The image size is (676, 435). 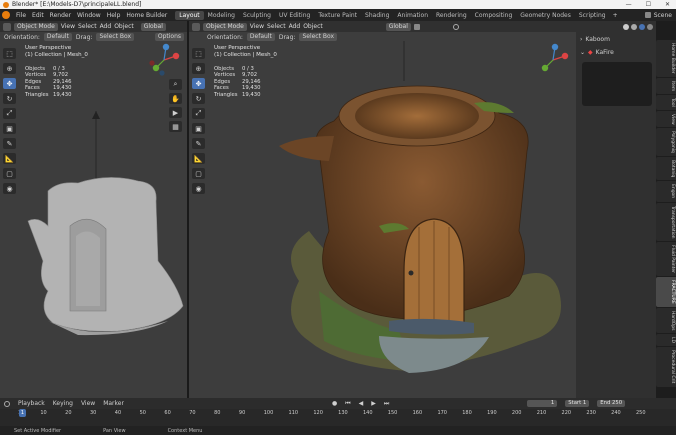 I want to click on end-frame-field: End 250, so click(x=611, y=403).